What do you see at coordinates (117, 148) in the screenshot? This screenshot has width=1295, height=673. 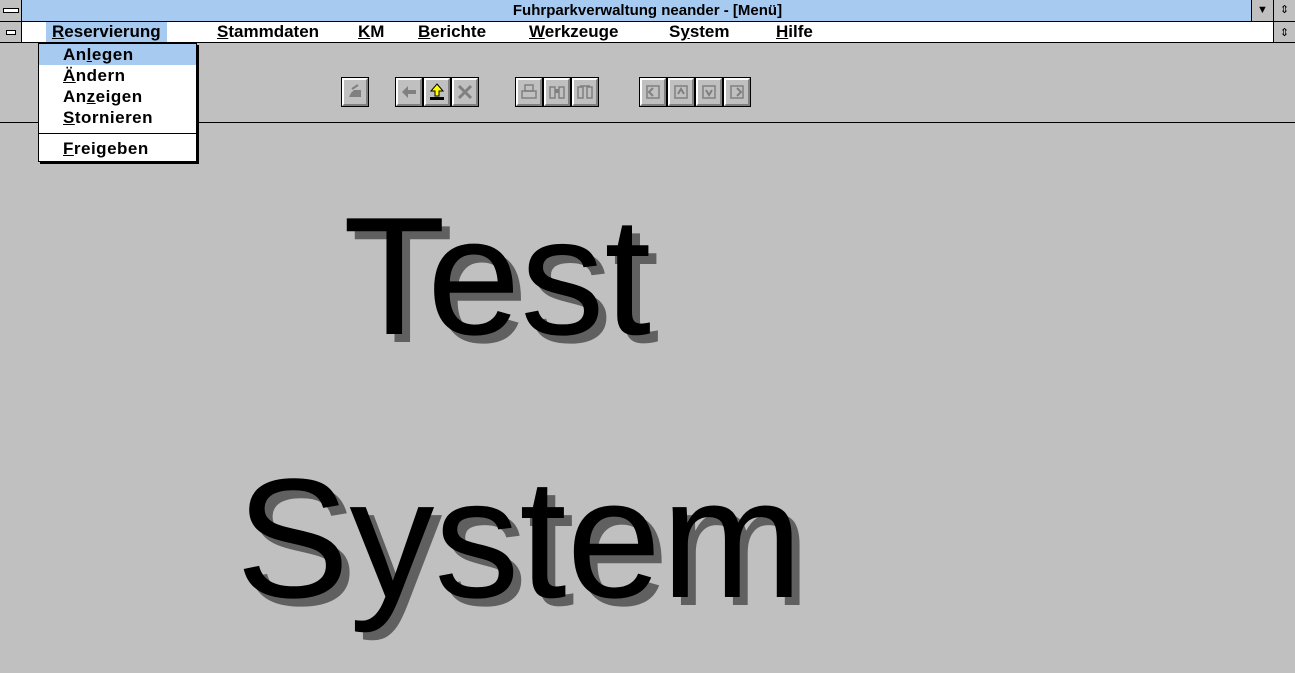 I see `menu-item-freigeben: Freigeben` at bounding box center [117, 148].